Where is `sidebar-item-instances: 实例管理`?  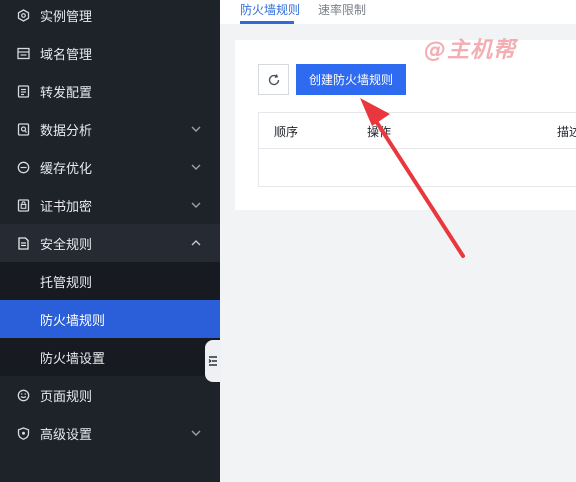
sidebar-item-instances: 实例管理 is located at coordinates (110, 17).